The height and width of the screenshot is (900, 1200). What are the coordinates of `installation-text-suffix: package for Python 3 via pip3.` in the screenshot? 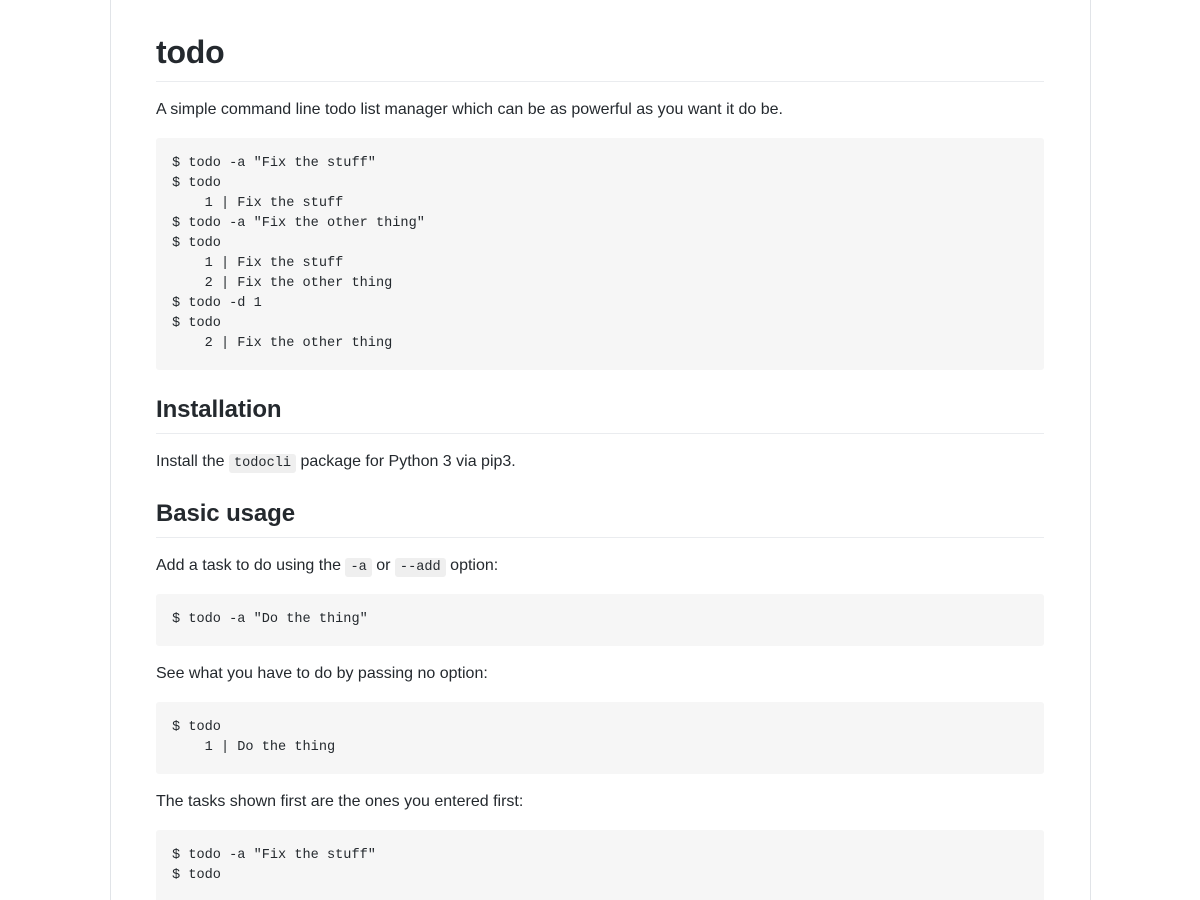 It's located at (406, 461).